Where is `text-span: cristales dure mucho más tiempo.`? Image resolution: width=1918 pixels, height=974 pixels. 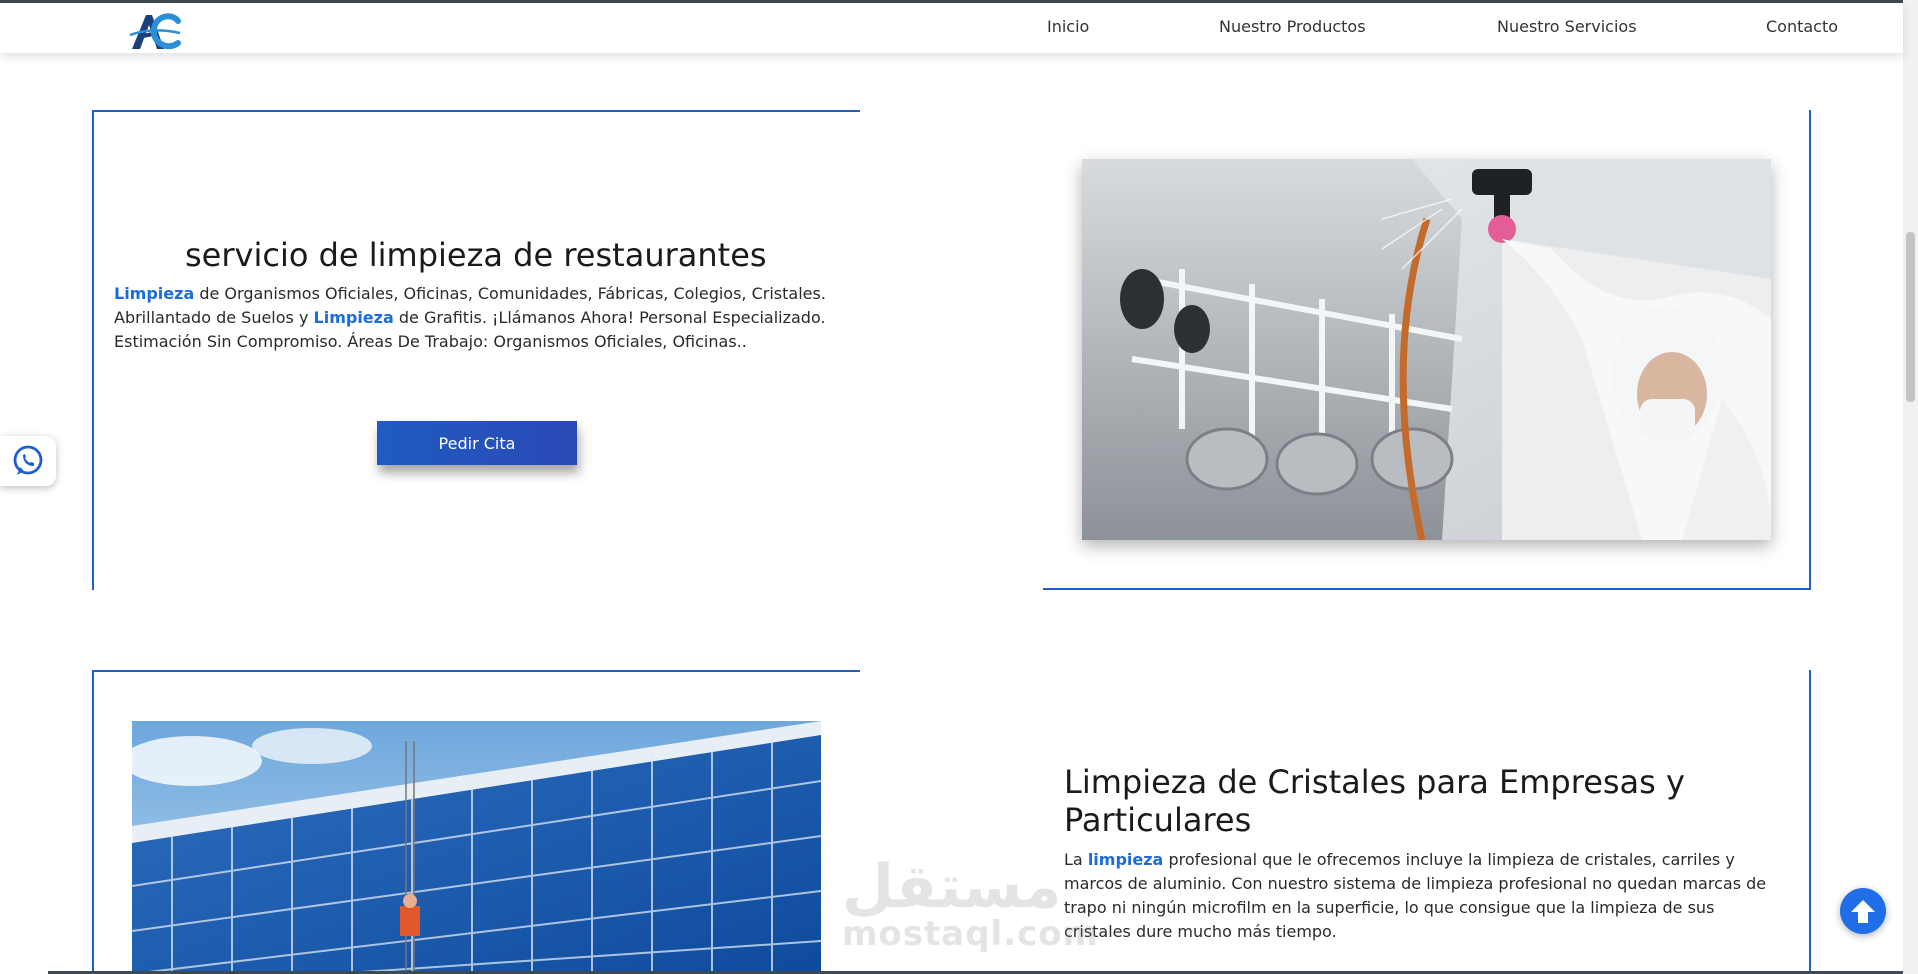
text-span: cristales dure mucho más tiempo. is located at coordinates (1200, 931).